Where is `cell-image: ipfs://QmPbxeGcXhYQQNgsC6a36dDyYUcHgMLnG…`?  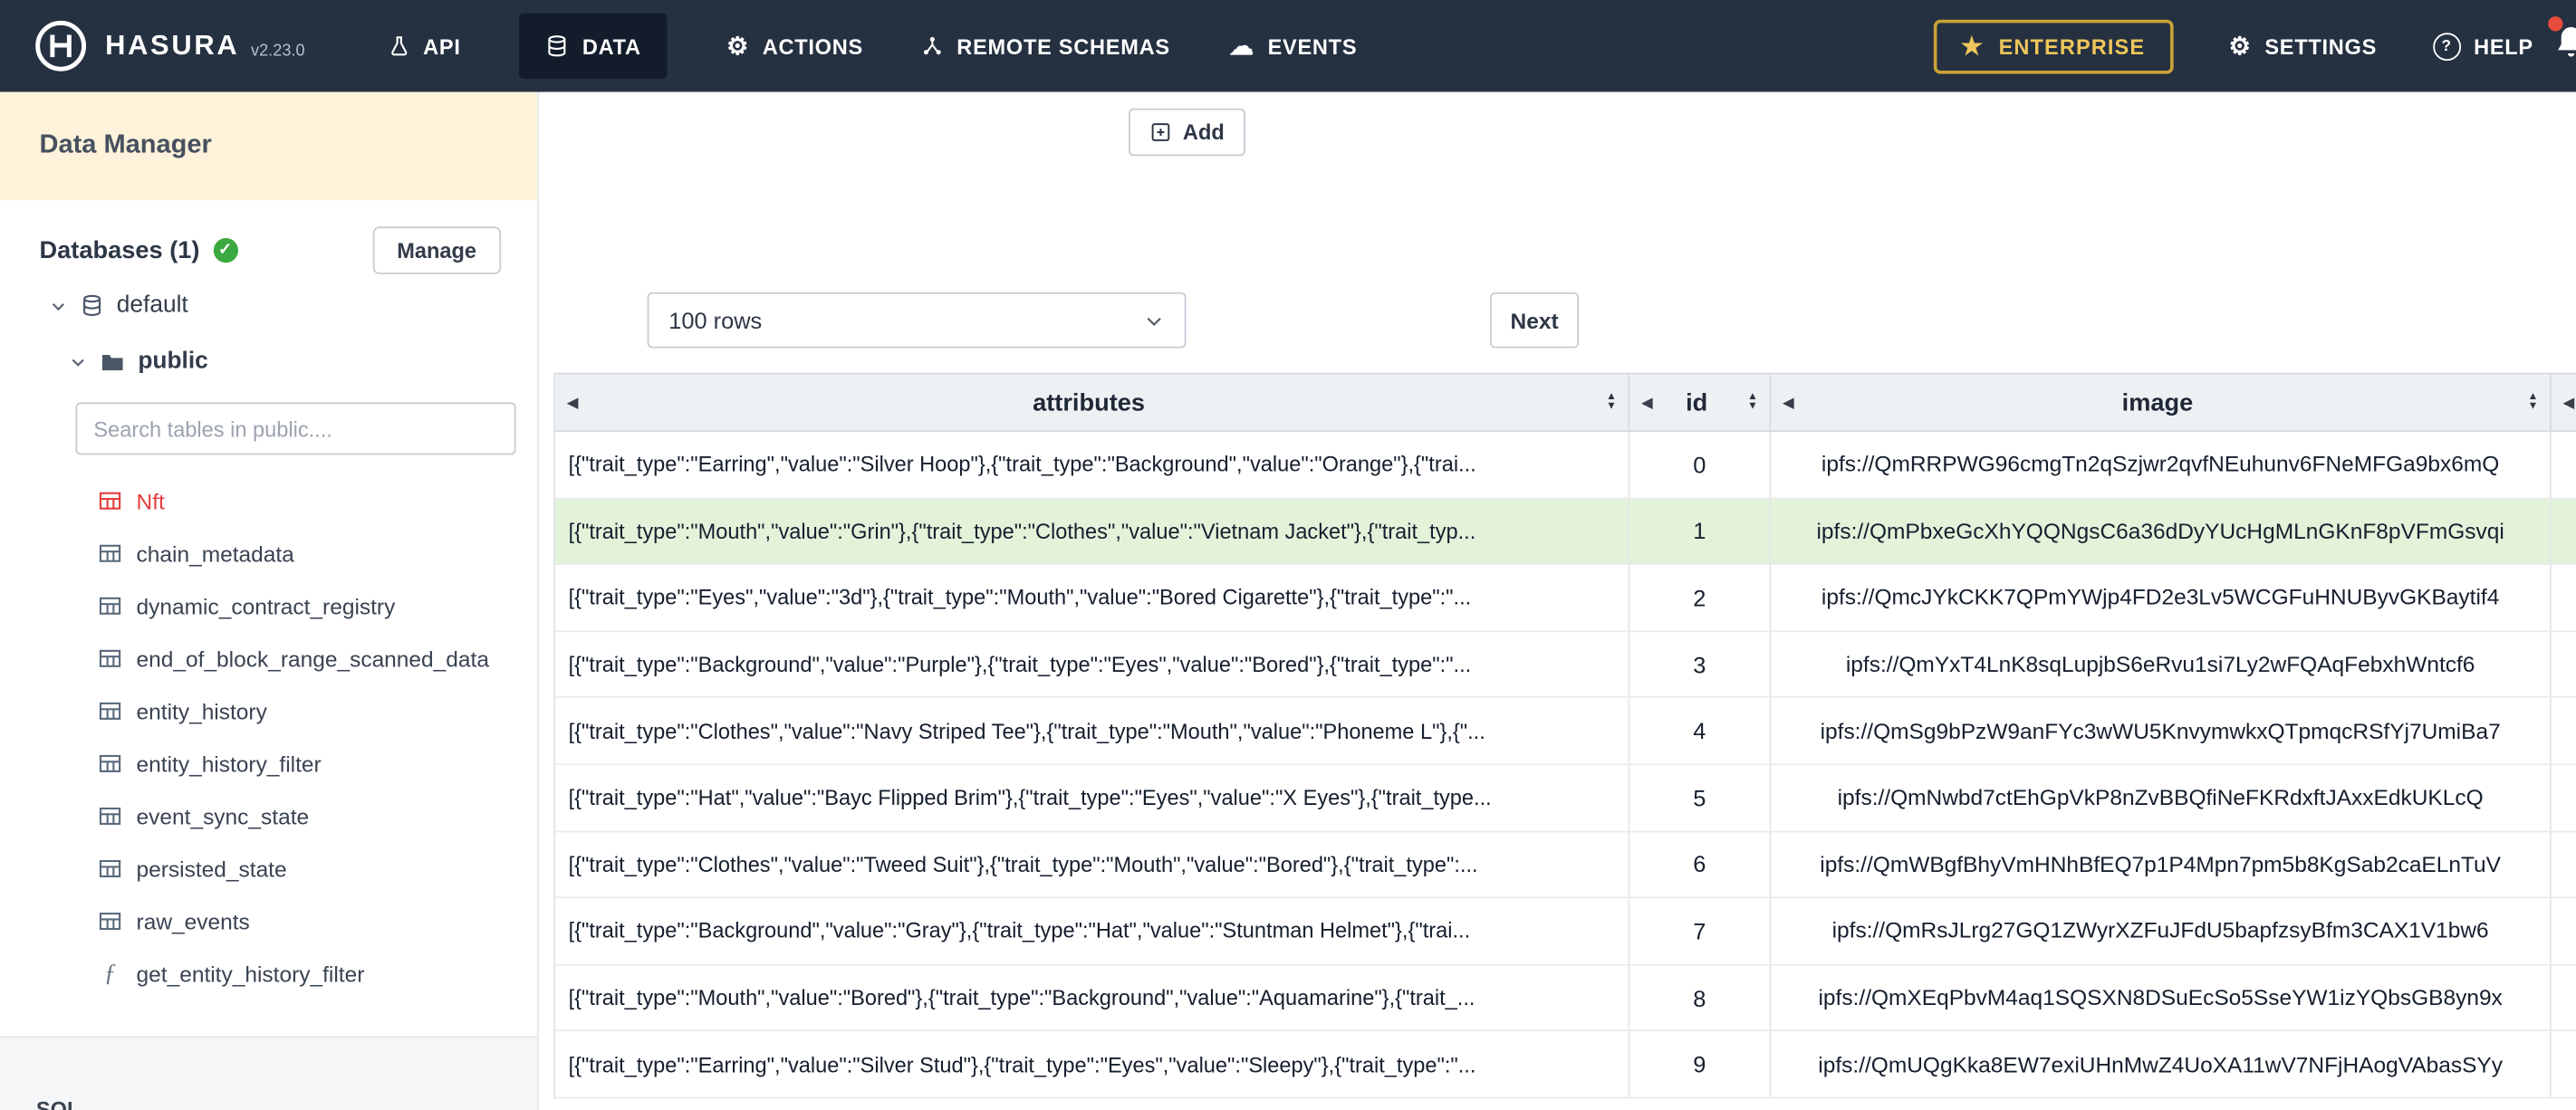 cell-image: ipfs://QmPbxeGcXhYQQNgsC6a36dDyYUcHgMLnG… is located at coordinates (2161, 531).